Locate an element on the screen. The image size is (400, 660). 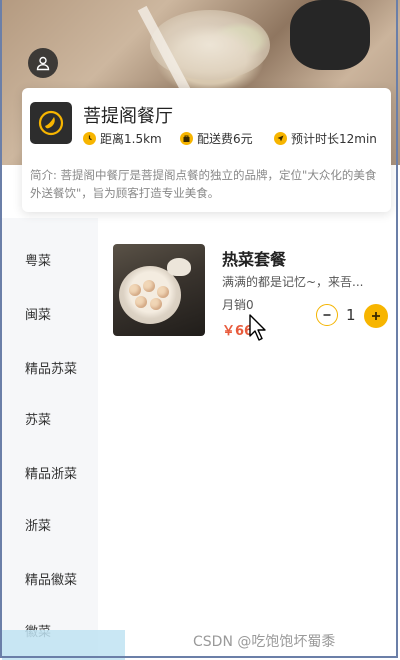
quantity-value: 1 is located at coordinates (351, 315).